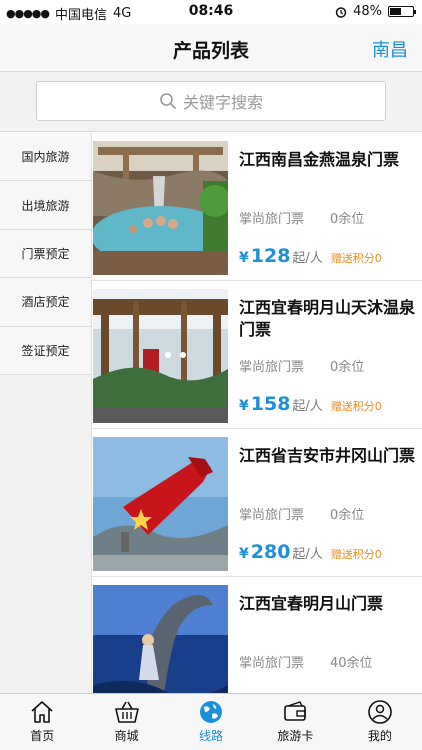  I want to click on page-title: 产品列表, so click(210, 51).